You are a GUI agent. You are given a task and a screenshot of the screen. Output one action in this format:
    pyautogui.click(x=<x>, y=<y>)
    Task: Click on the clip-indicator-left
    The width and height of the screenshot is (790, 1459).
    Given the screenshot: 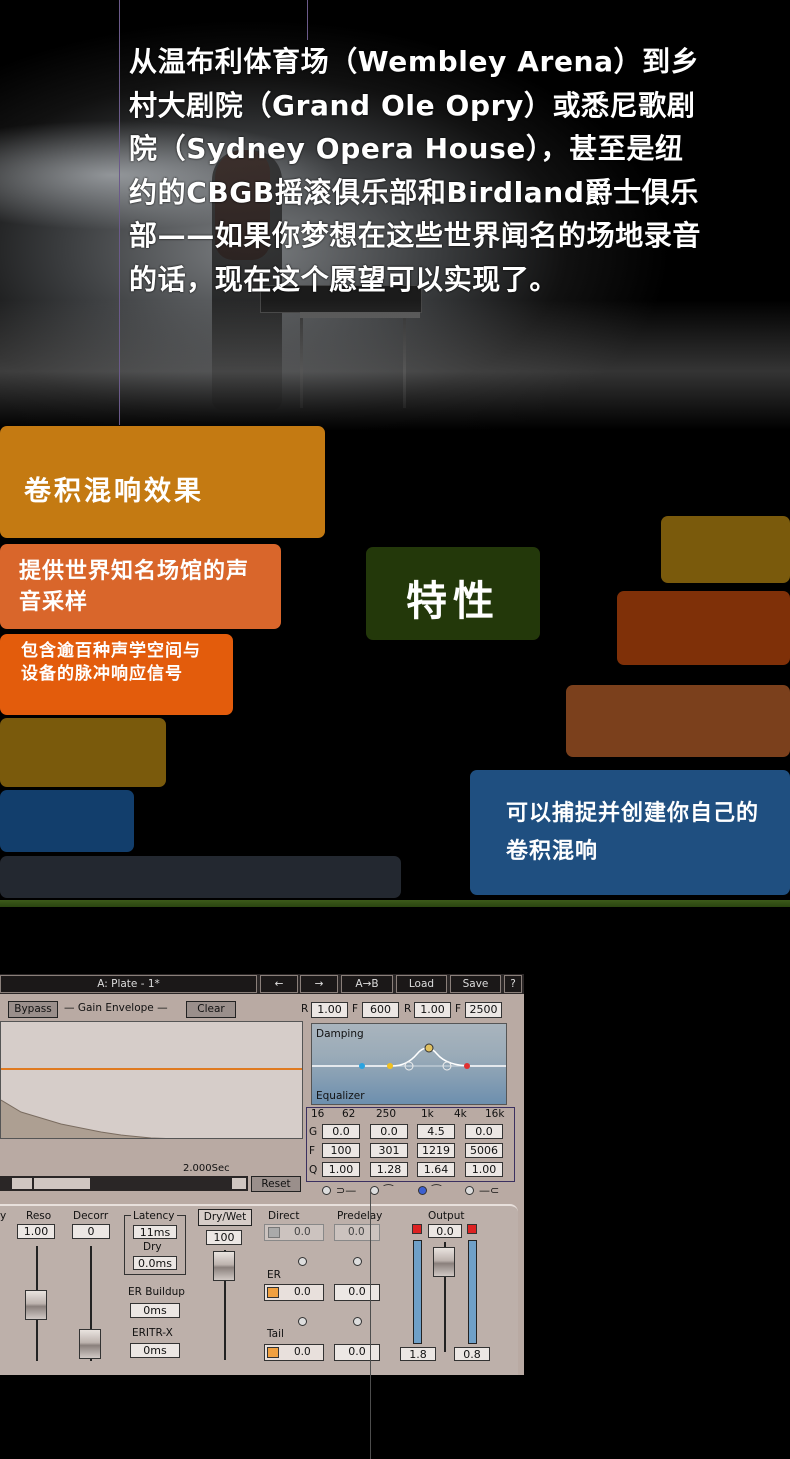 What is the action you would take?
    pyautogui.click(x=417, y=1229)
    